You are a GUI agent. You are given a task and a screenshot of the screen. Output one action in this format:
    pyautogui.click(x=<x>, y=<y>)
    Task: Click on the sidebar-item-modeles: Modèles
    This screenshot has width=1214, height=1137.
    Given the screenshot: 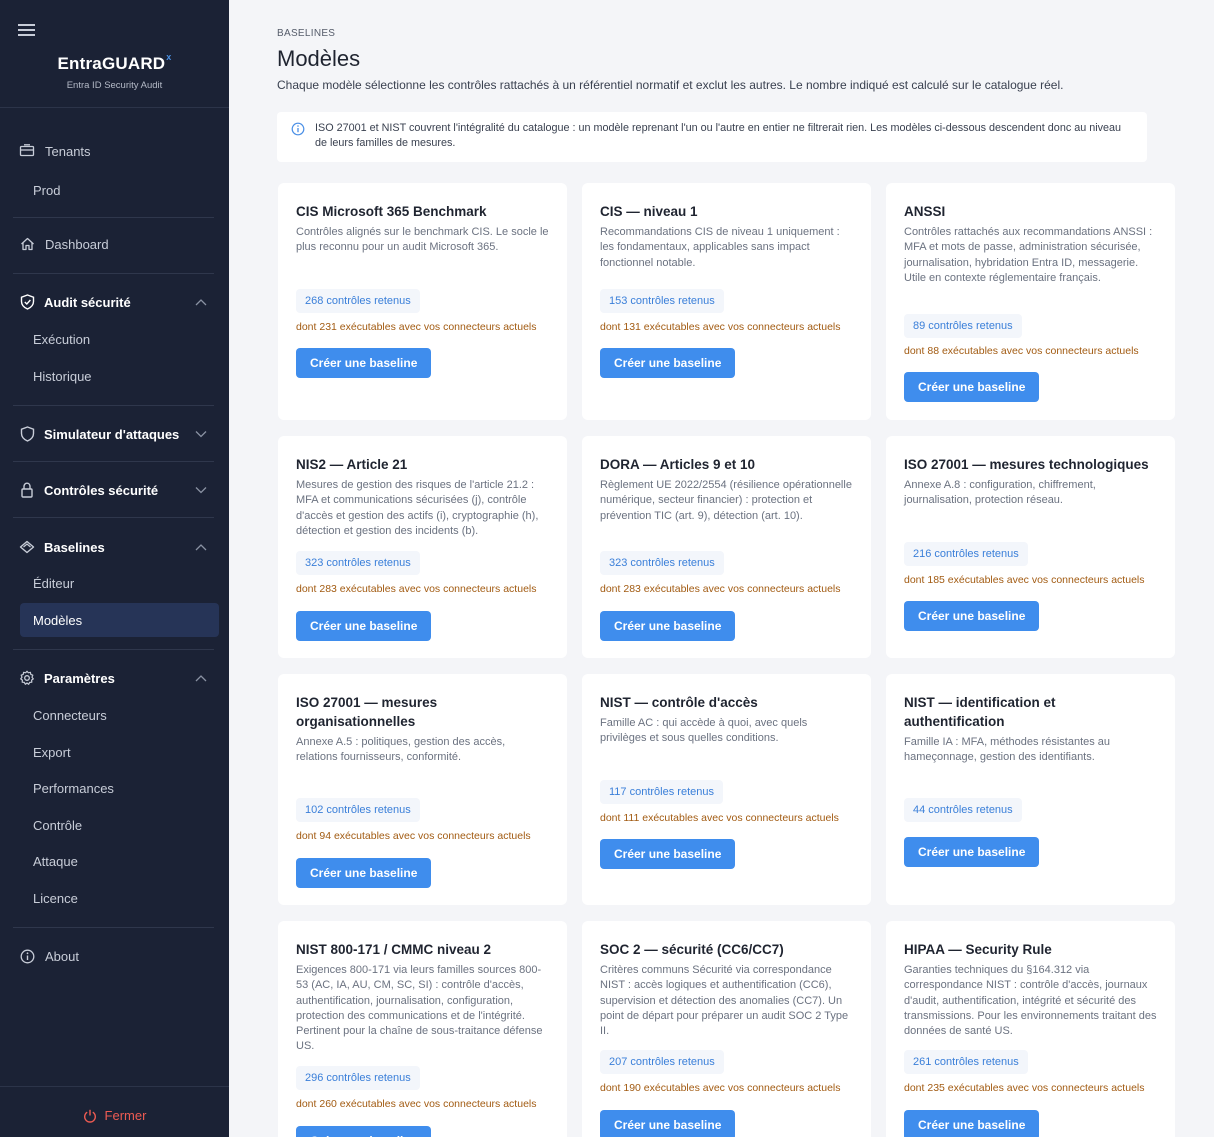 What is the action you would take?
    pyautogui.click(x=119, y=620)
    